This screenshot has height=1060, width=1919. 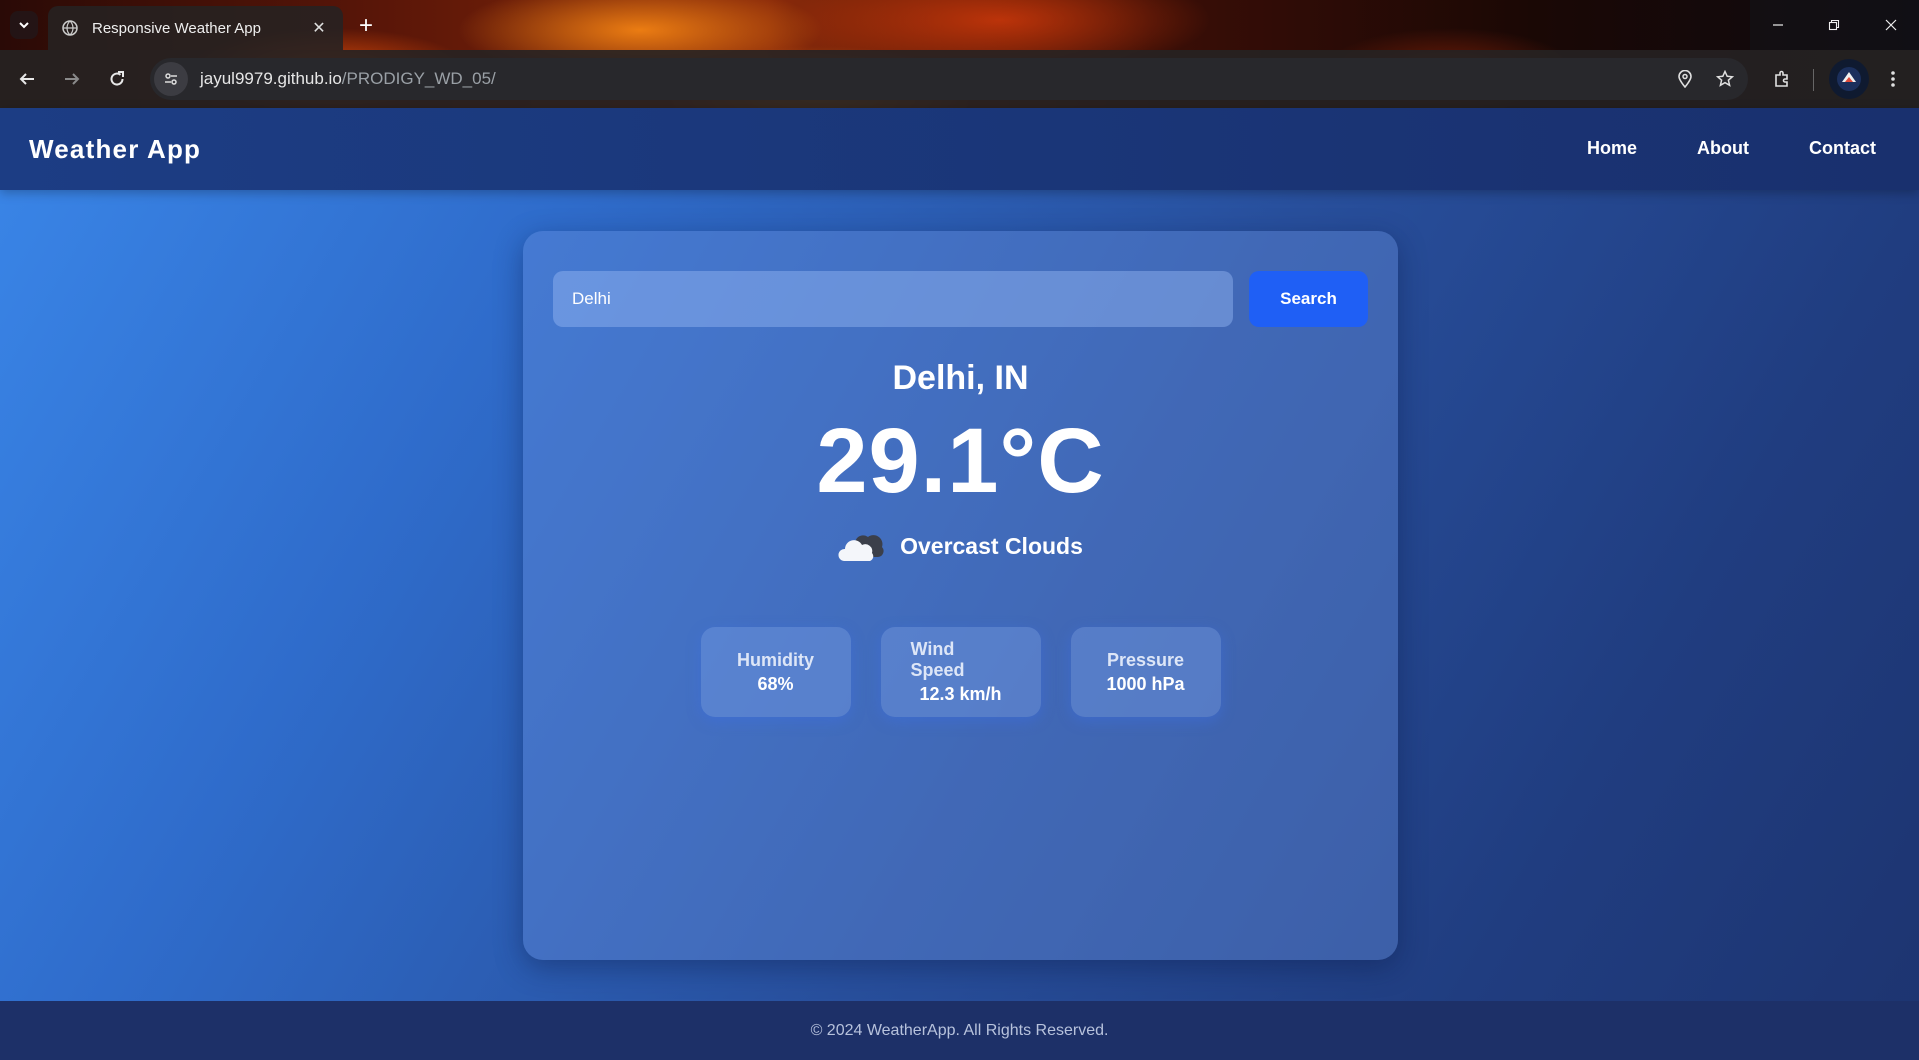 What do you see at coordinates (959, 149) in the screenshot?
I see `site-header: Weather App Home About Contact` at bounding box center [959, 149].